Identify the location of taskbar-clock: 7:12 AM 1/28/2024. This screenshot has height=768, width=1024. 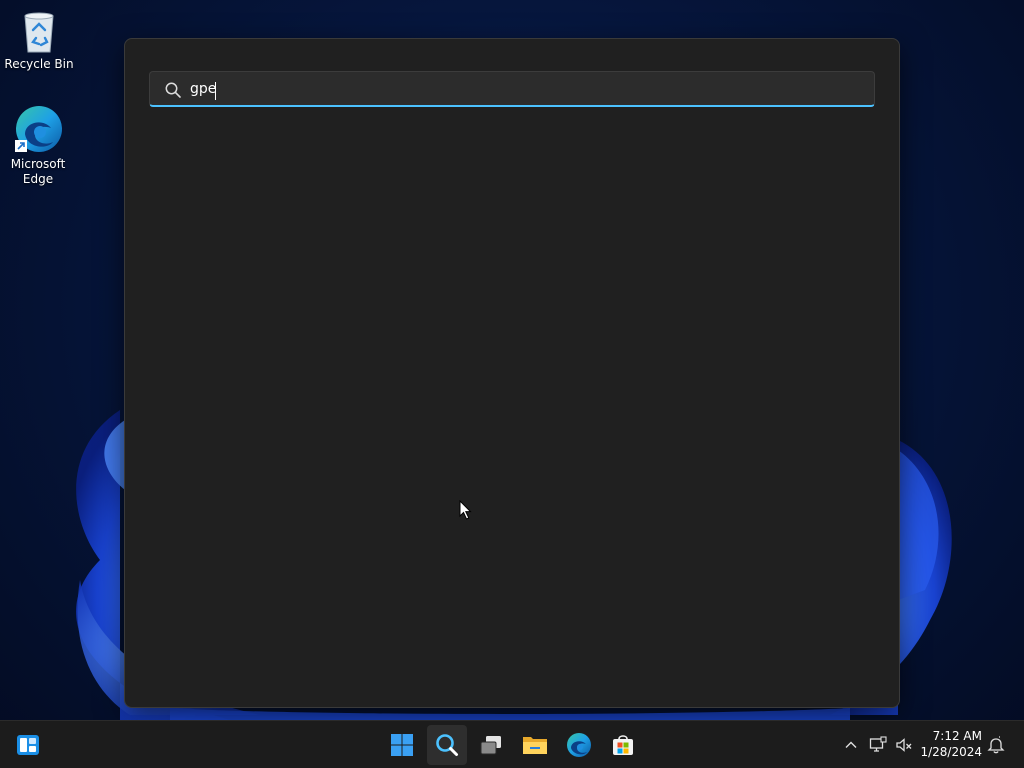
(947, 744).